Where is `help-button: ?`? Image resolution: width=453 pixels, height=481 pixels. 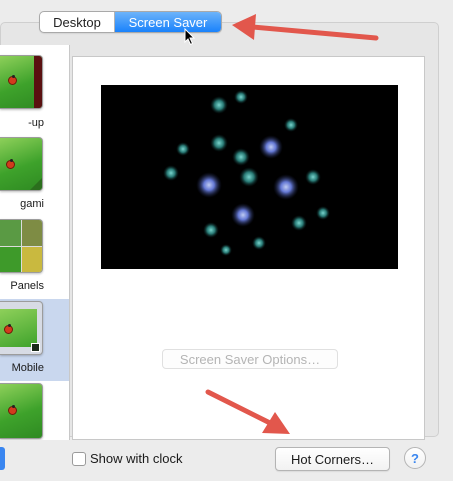 help-button: ? is located at coordinates (415, 458).